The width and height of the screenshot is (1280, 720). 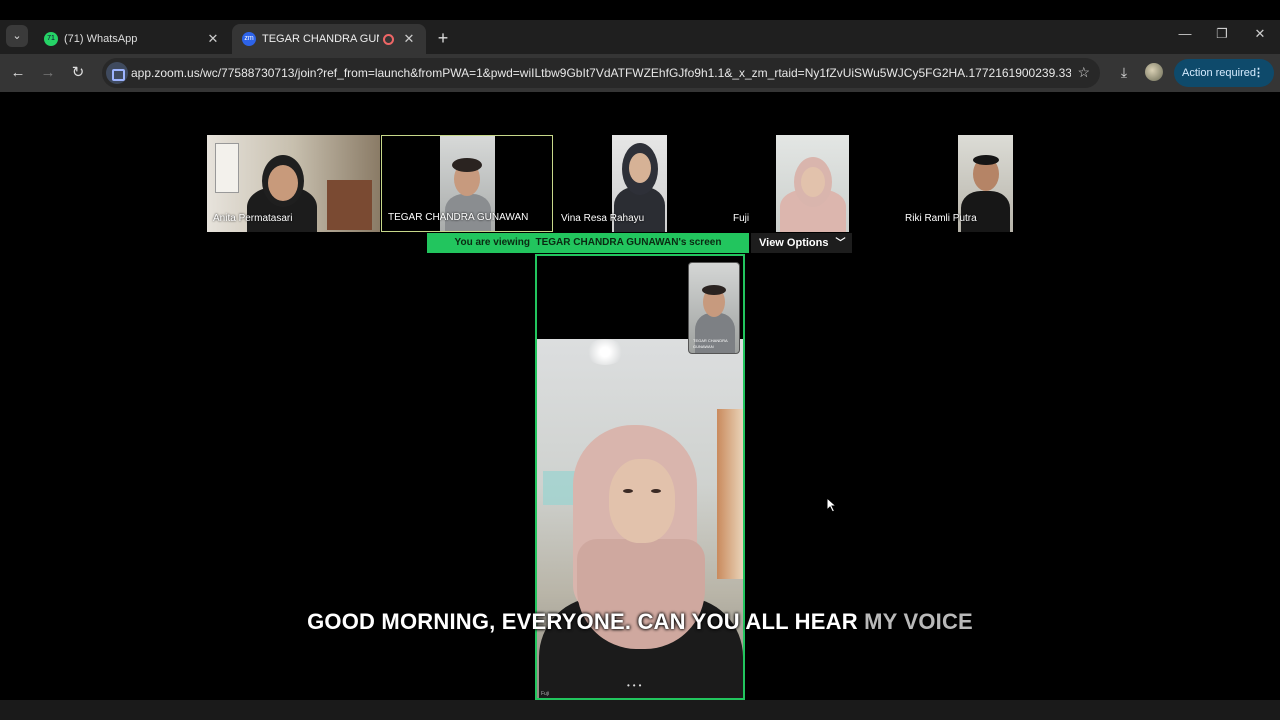 I want to click on forward-icon: →, so click(x=48, y=73).